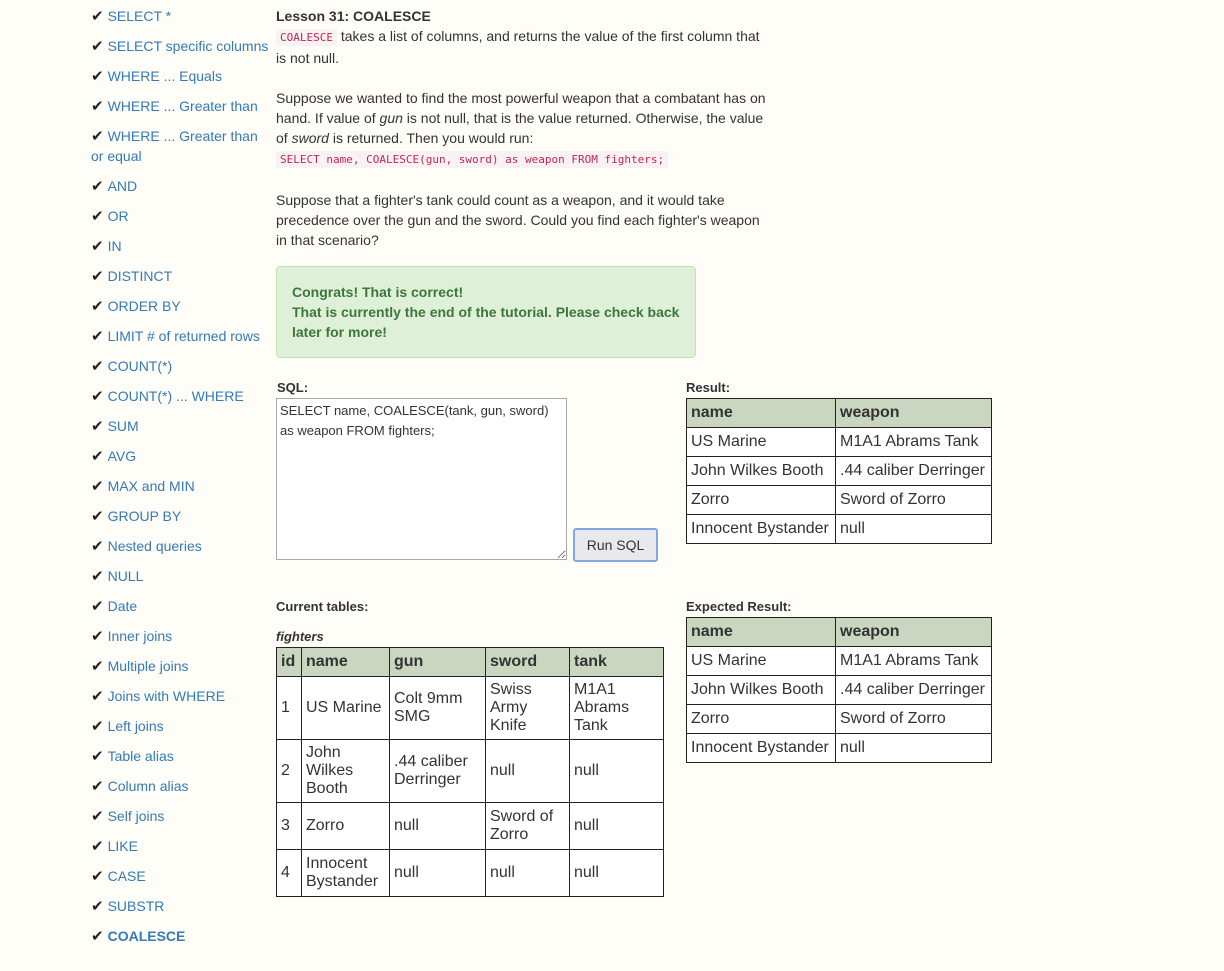  What do you see at coordinates (345, 826) in the screenshot?
I see `table-cell: Zorro` at bounding box center [345, 826].